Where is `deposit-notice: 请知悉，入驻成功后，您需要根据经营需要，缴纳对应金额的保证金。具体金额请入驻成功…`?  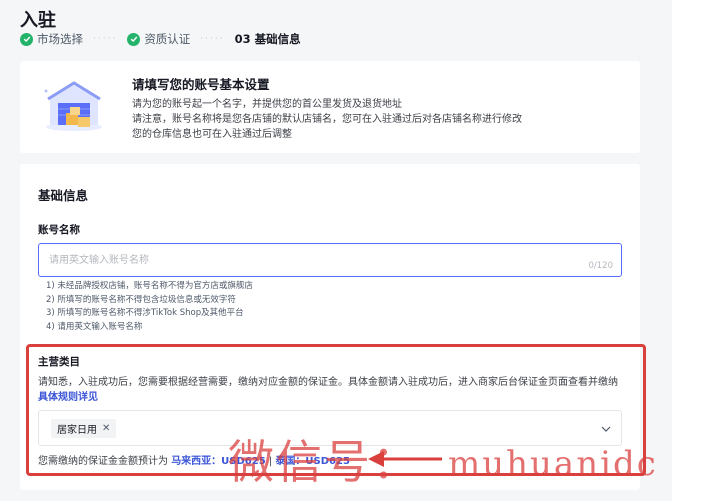 deposit-notice: 请知悉，入驻成功后，您需要根据经营需要，缴纳对应金额的保证金。具体金额请入驻成功… is located at coordinates (329, 390).